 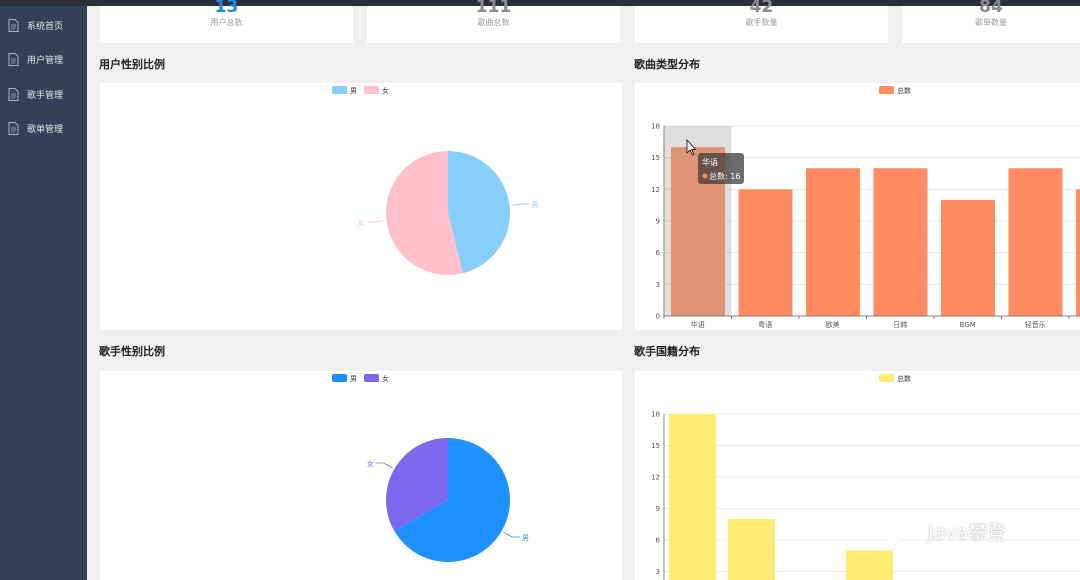 What do you see at coordinates (43, 293) in the screenshot?
I see `sidebar: 系统首页 用户管理 歌手管理 歌单管理` at bounding box center [43, 293].